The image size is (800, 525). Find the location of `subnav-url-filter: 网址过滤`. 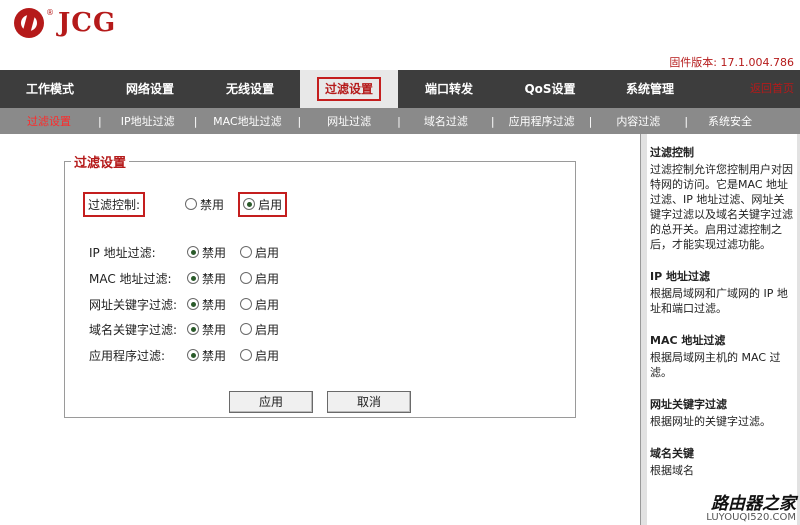

subnav-url-filter: 网址过滤 is located at coordinates (349, 121).